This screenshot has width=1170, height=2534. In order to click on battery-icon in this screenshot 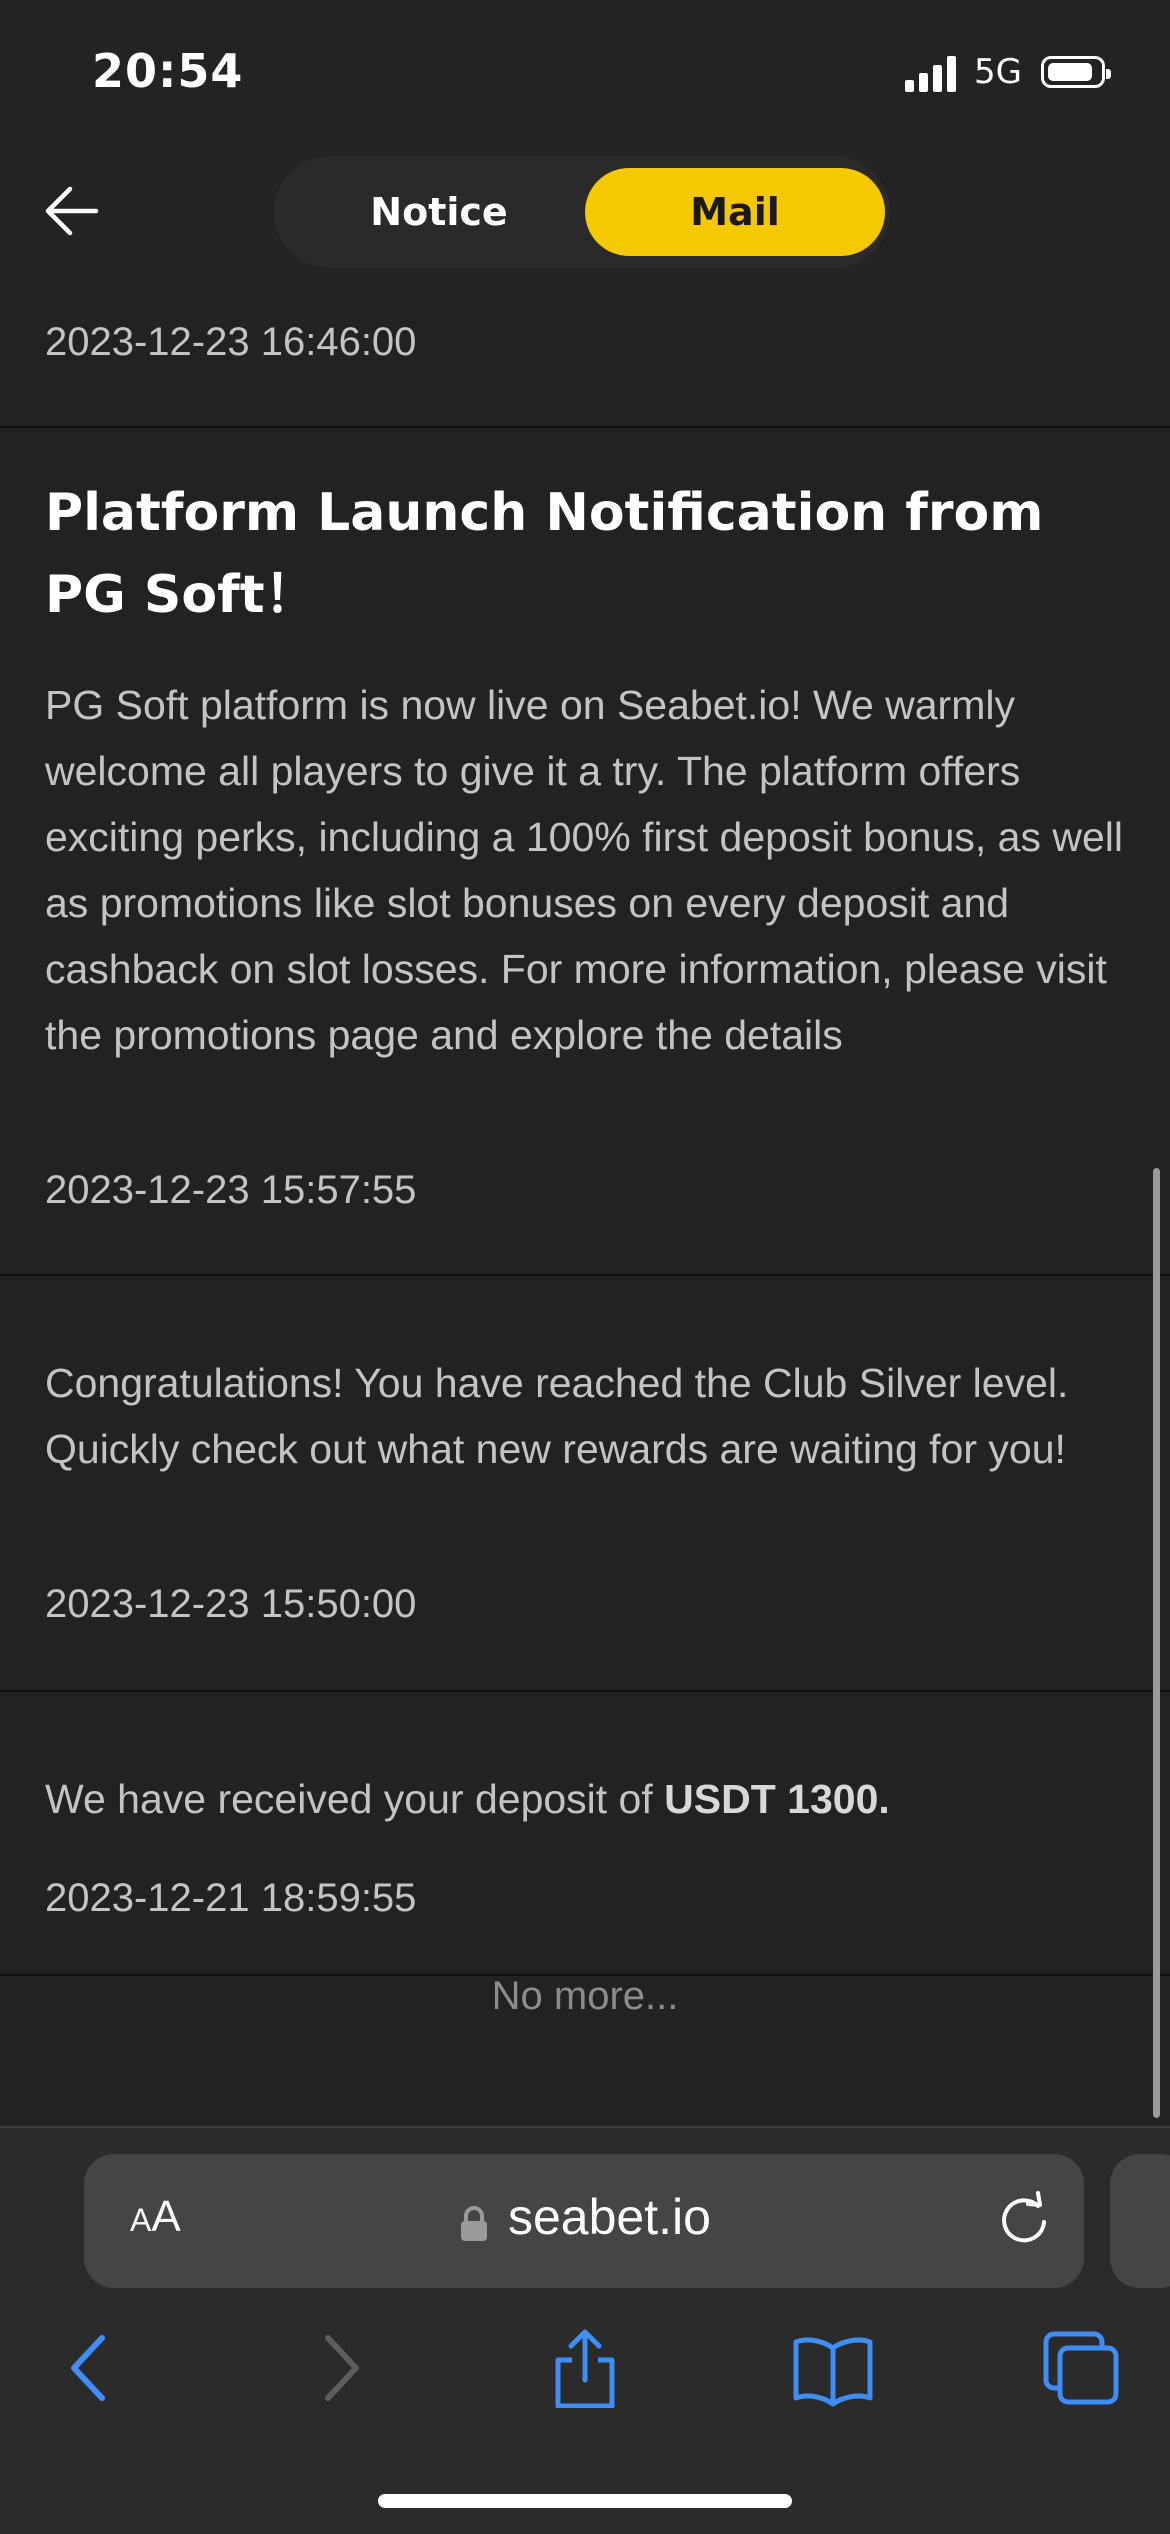, I will do `click(1076, 72)`.